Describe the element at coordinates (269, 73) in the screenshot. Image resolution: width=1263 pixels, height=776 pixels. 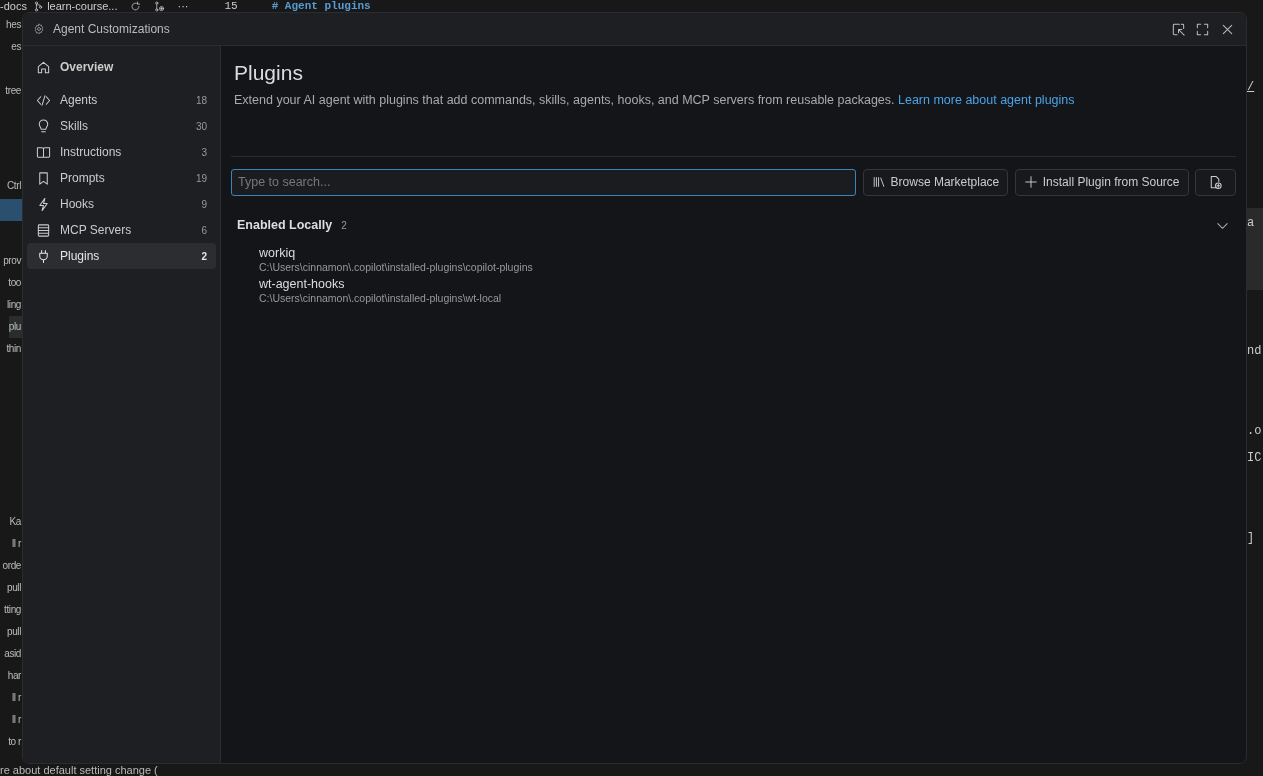
I see `page-title: Plugins` at that location.